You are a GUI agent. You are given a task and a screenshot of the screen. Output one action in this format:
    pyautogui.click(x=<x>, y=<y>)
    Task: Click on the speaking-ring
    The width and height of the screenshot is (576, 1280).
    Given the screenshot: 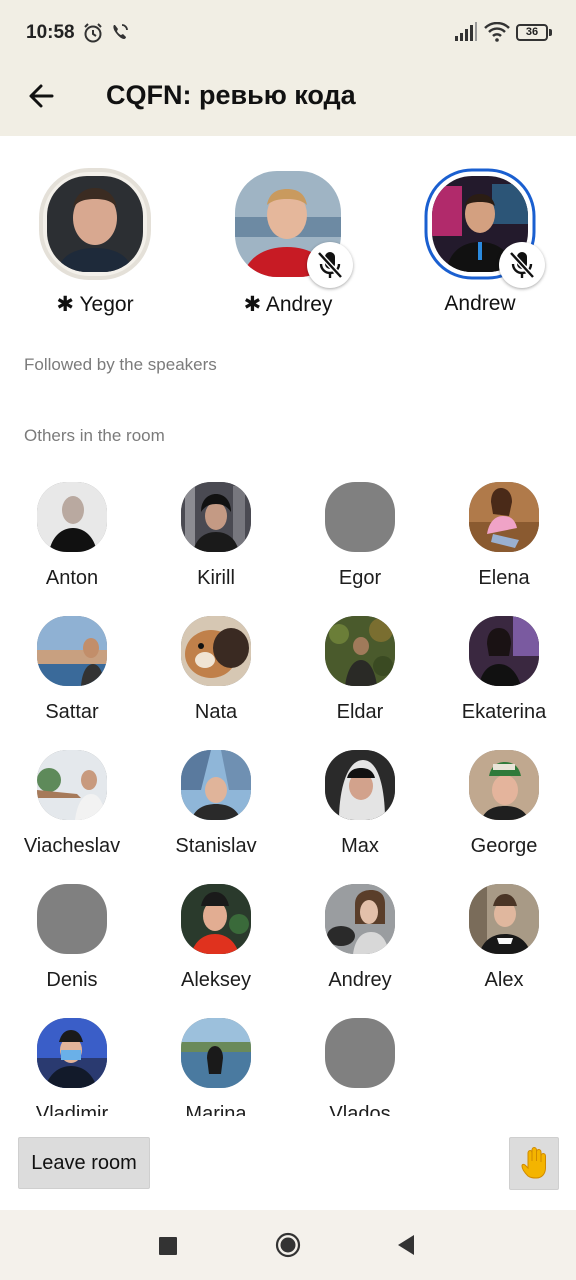 What is the action you would take?
    pyautogui.click(x=95, y=224)
    